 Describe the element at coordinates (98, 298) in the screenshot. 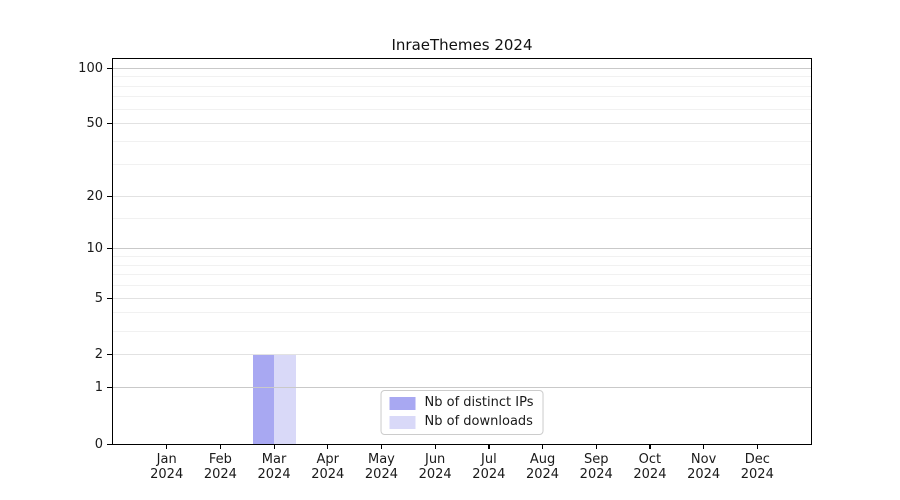

I see `y-tick-label-5: 5` at that location.